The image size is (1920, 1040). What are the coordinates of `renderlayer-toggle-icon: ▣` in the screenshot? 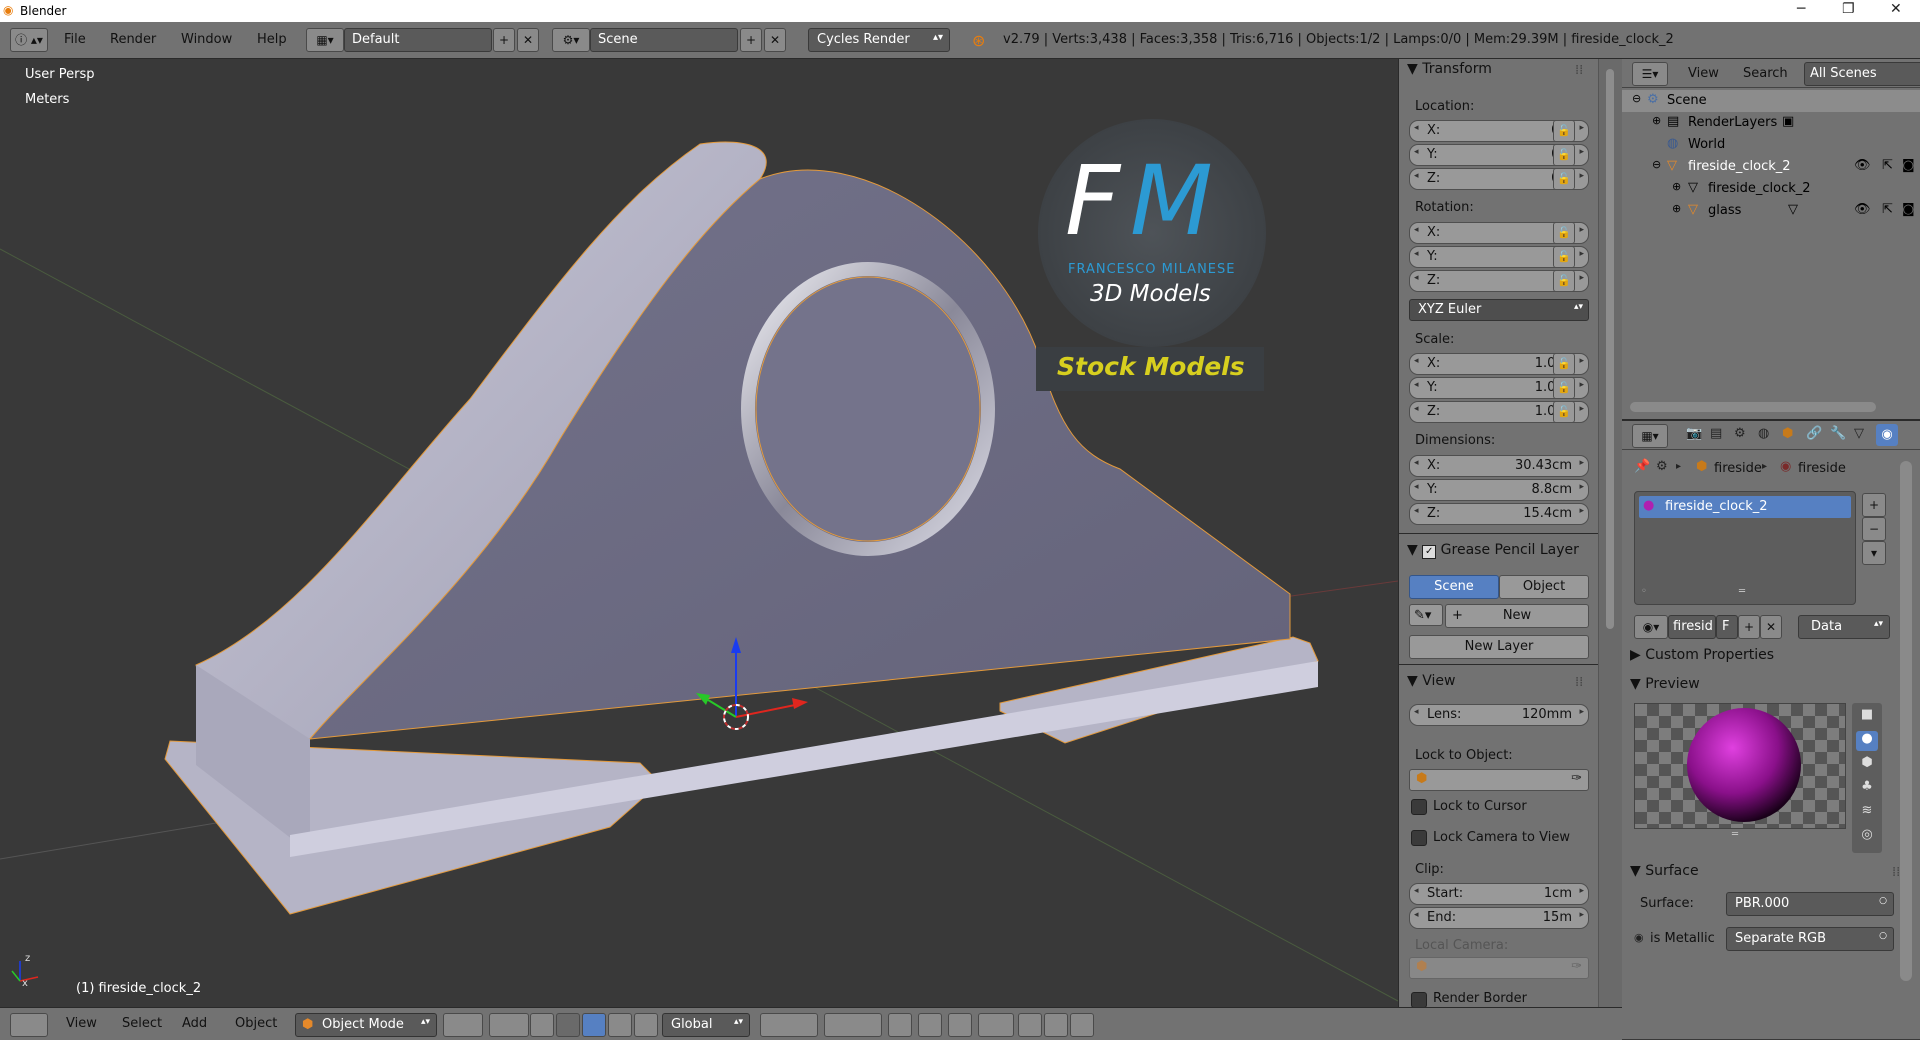 It's located at (1788, 121).